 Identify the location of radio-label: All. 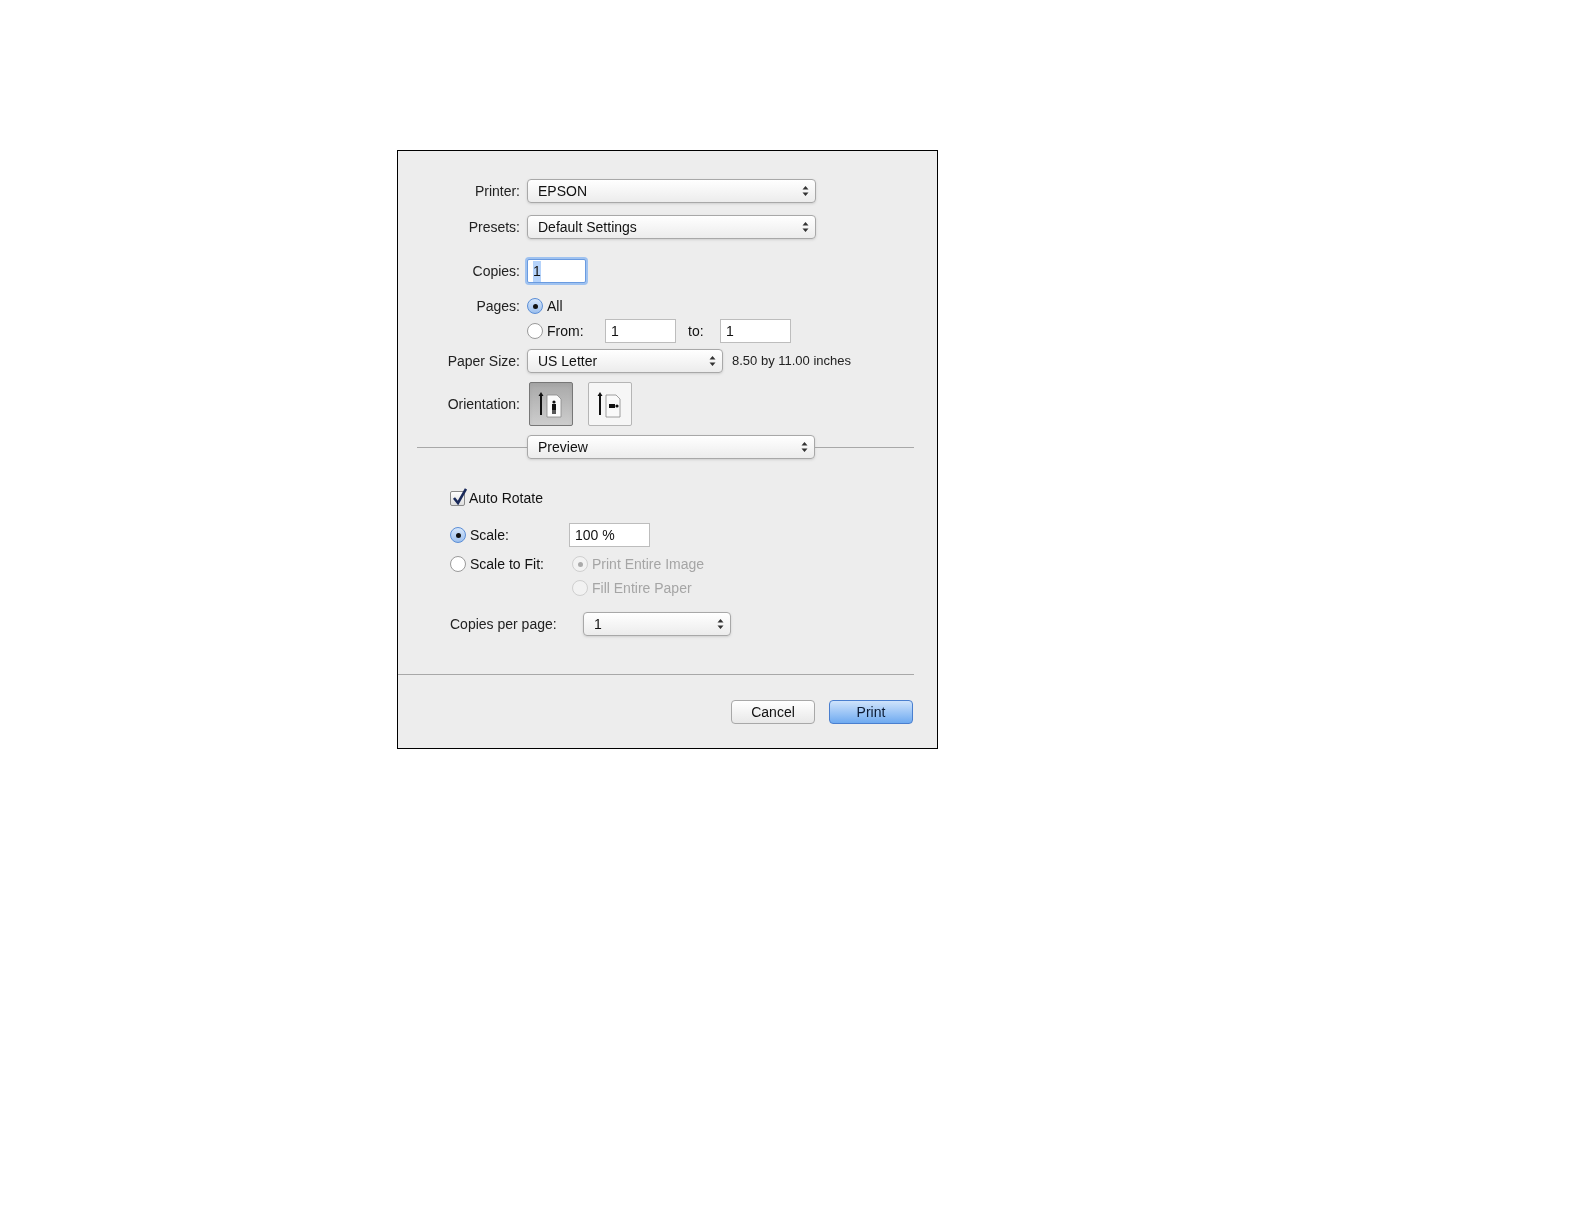
(555, 306).